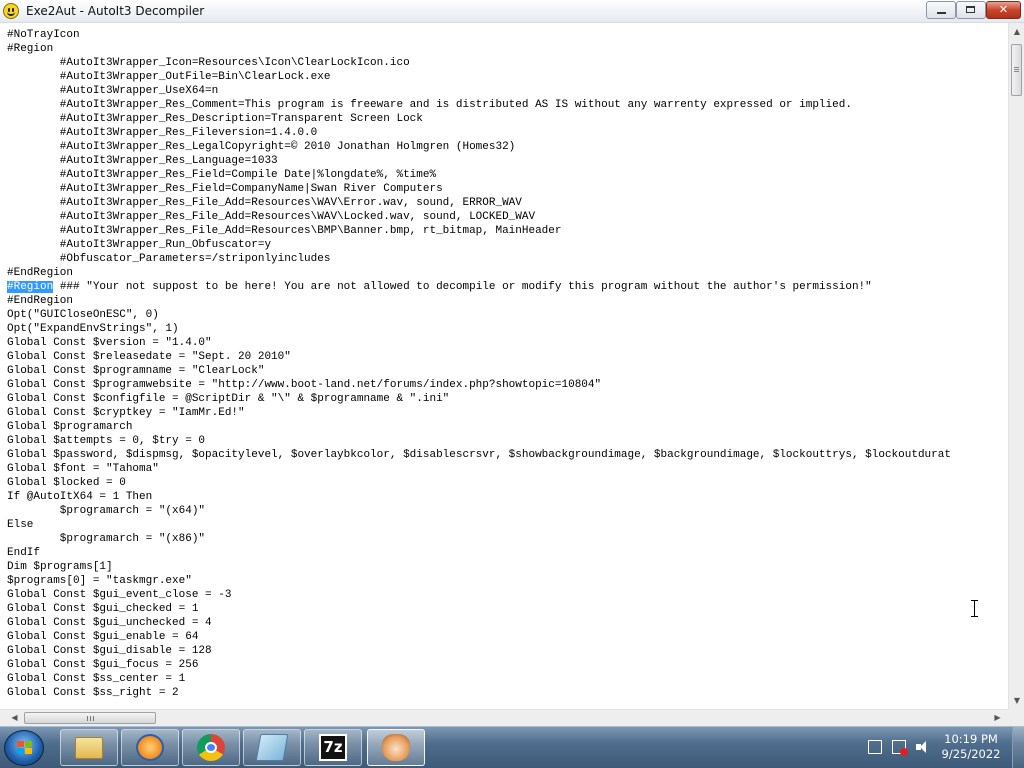  What do you see at coordinates (14, 718) in the screenshot?
I see `scroll-left-arrow-icon: ◀` at bounding box center [14, 718].